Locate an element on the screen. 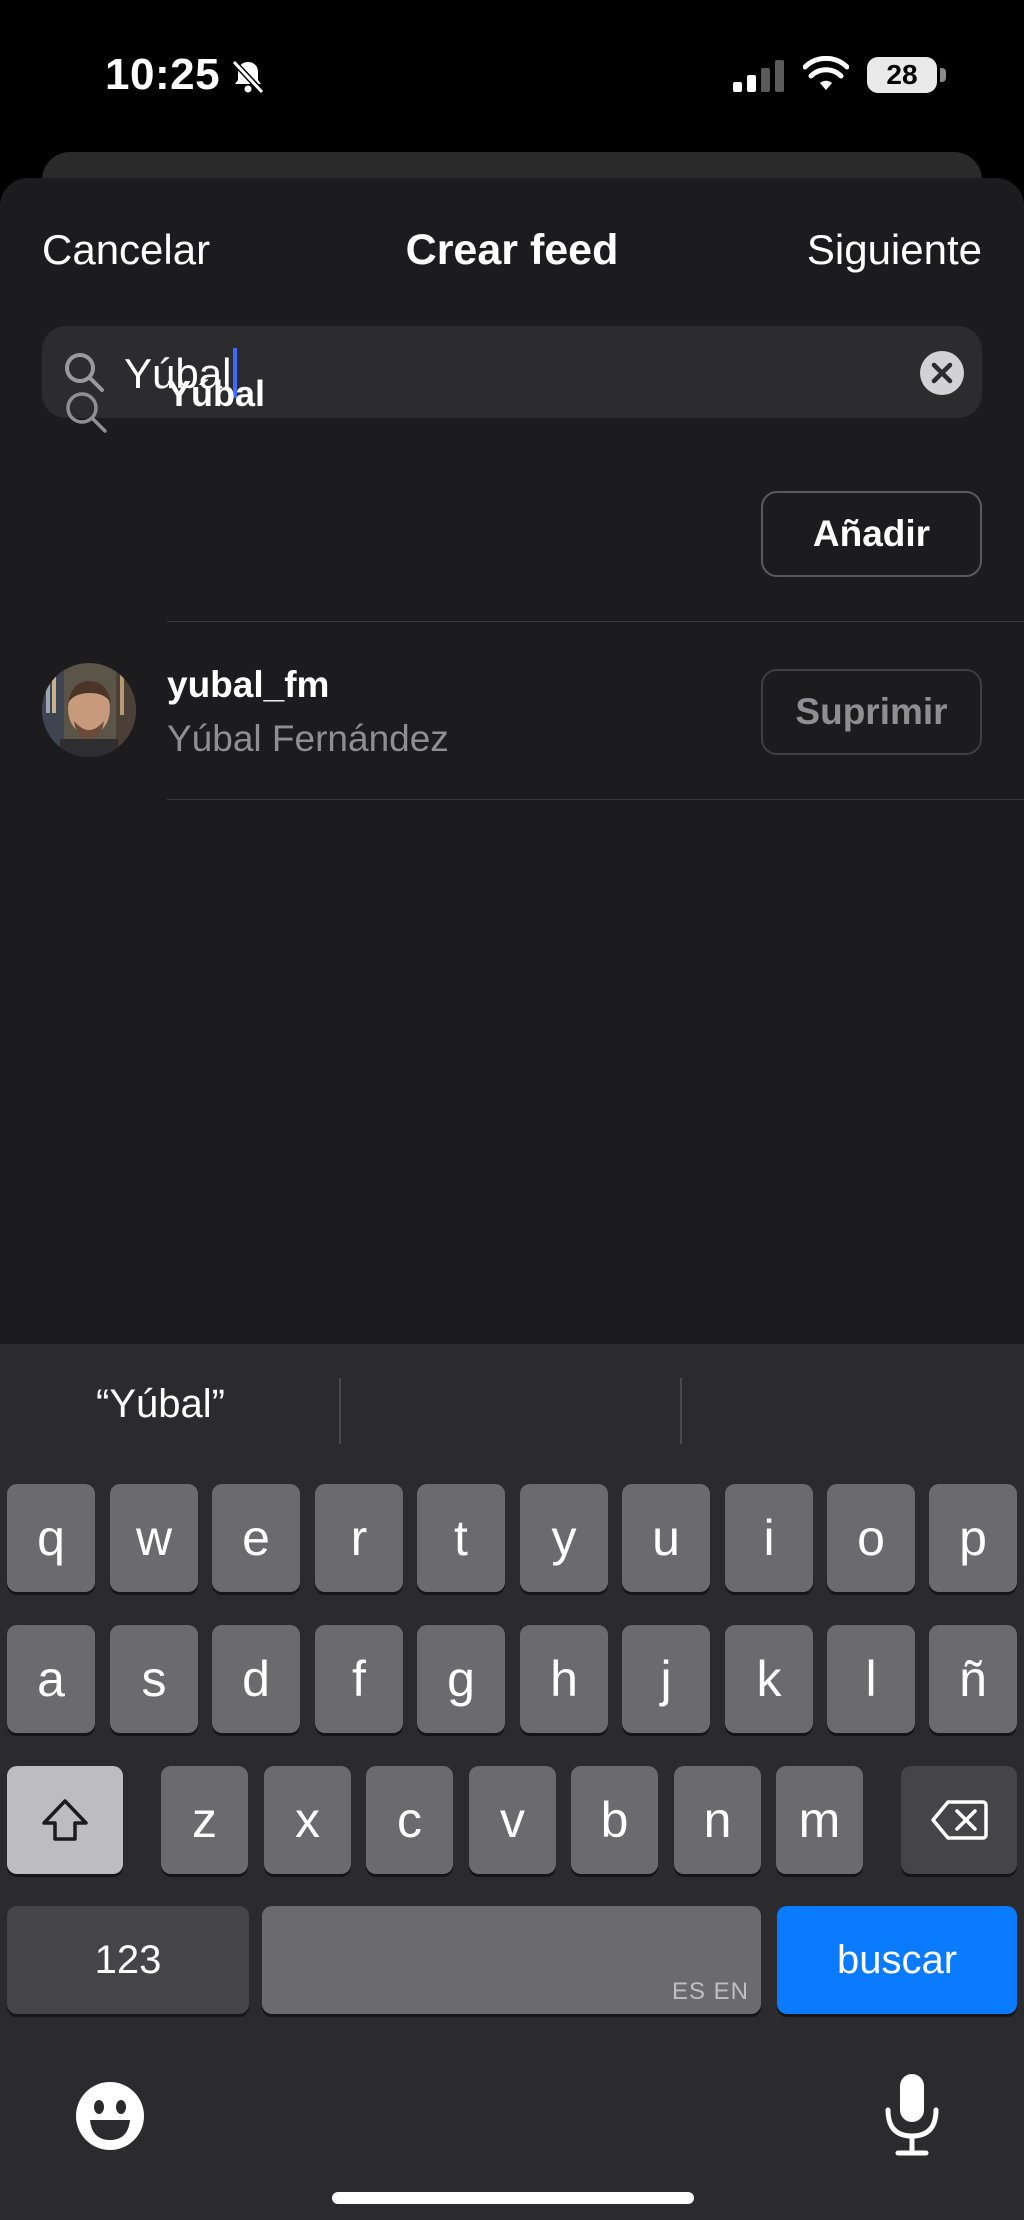  key-t: t is located at coordinates (461, 1538).